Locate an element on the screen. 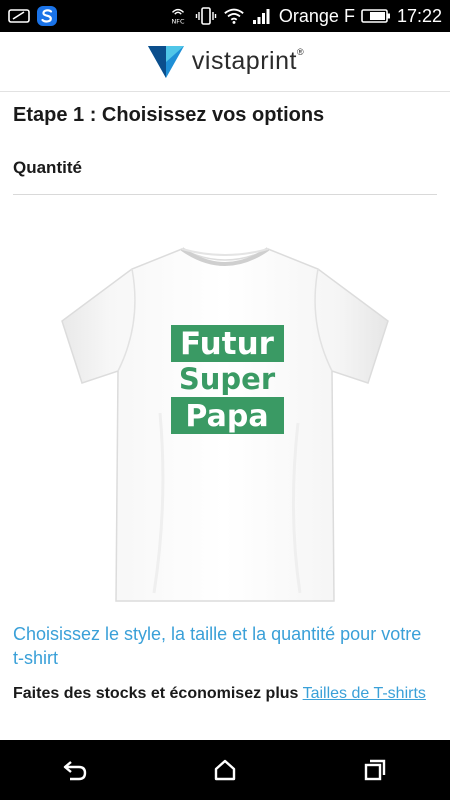 Image resolution: width=450 pixels, height=800 pixels. logo-wordmark: vistaprint is located at coordinates (244, 61).